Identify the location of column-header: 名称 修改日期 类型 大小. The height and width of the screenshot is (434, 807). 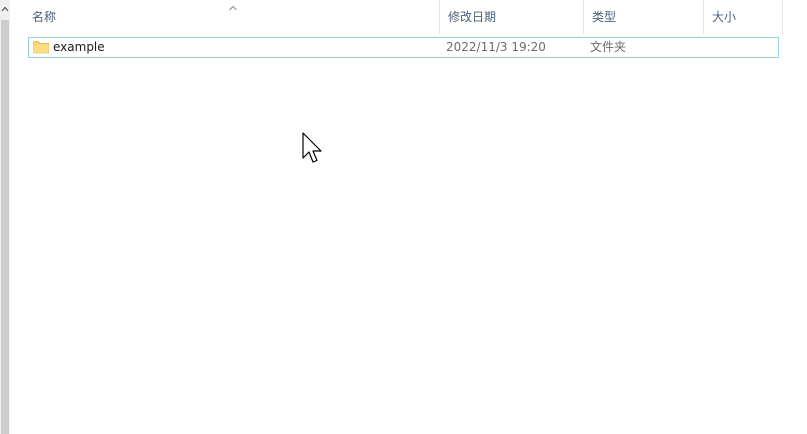
(415, 17).